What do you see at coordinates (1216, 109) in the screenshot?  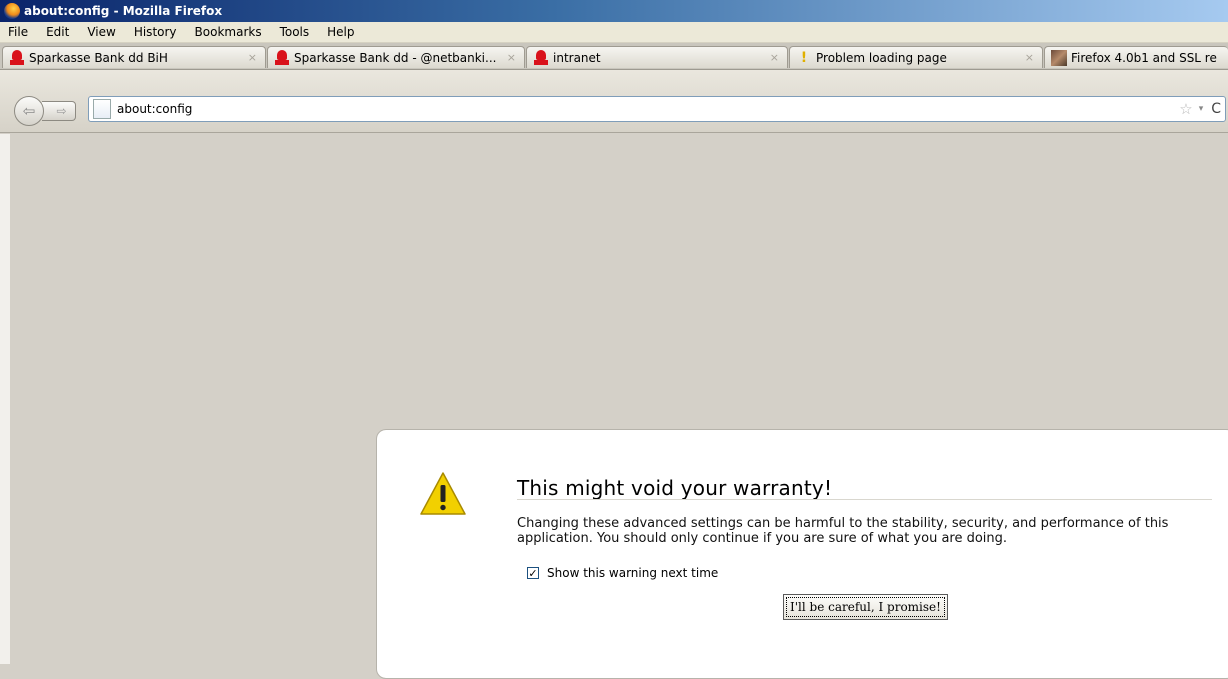 I see `reload-icon: C` at bounding box center [1216, 109].